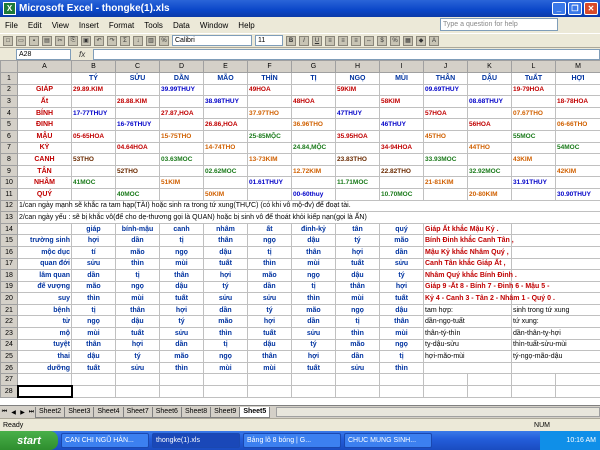  Describe the element at coordinates (489, 171) in the screenshot. I see `cell: 32.92MOC` at that location.